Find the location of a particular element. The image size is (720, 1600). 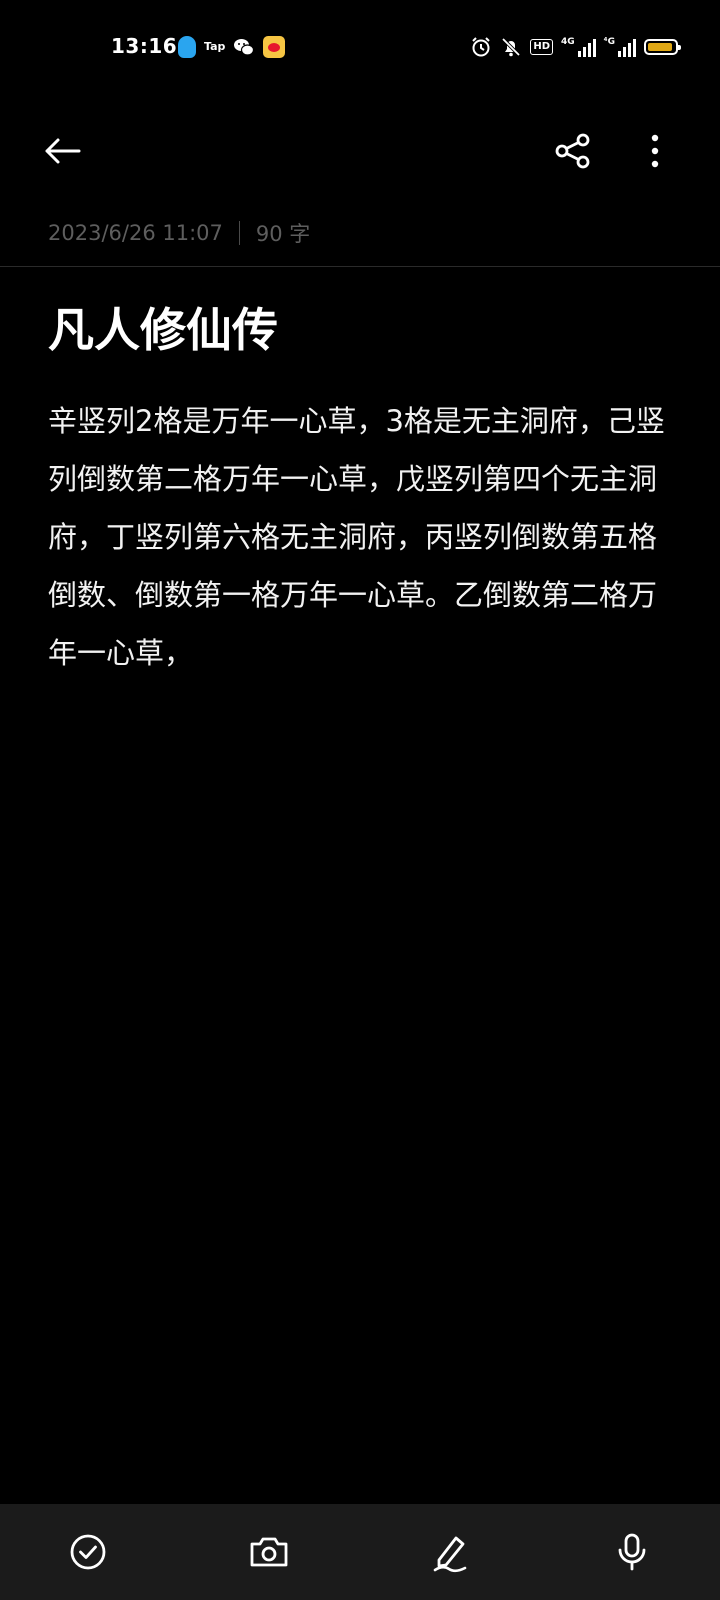

header-divider is located at coordinates (360, 266).